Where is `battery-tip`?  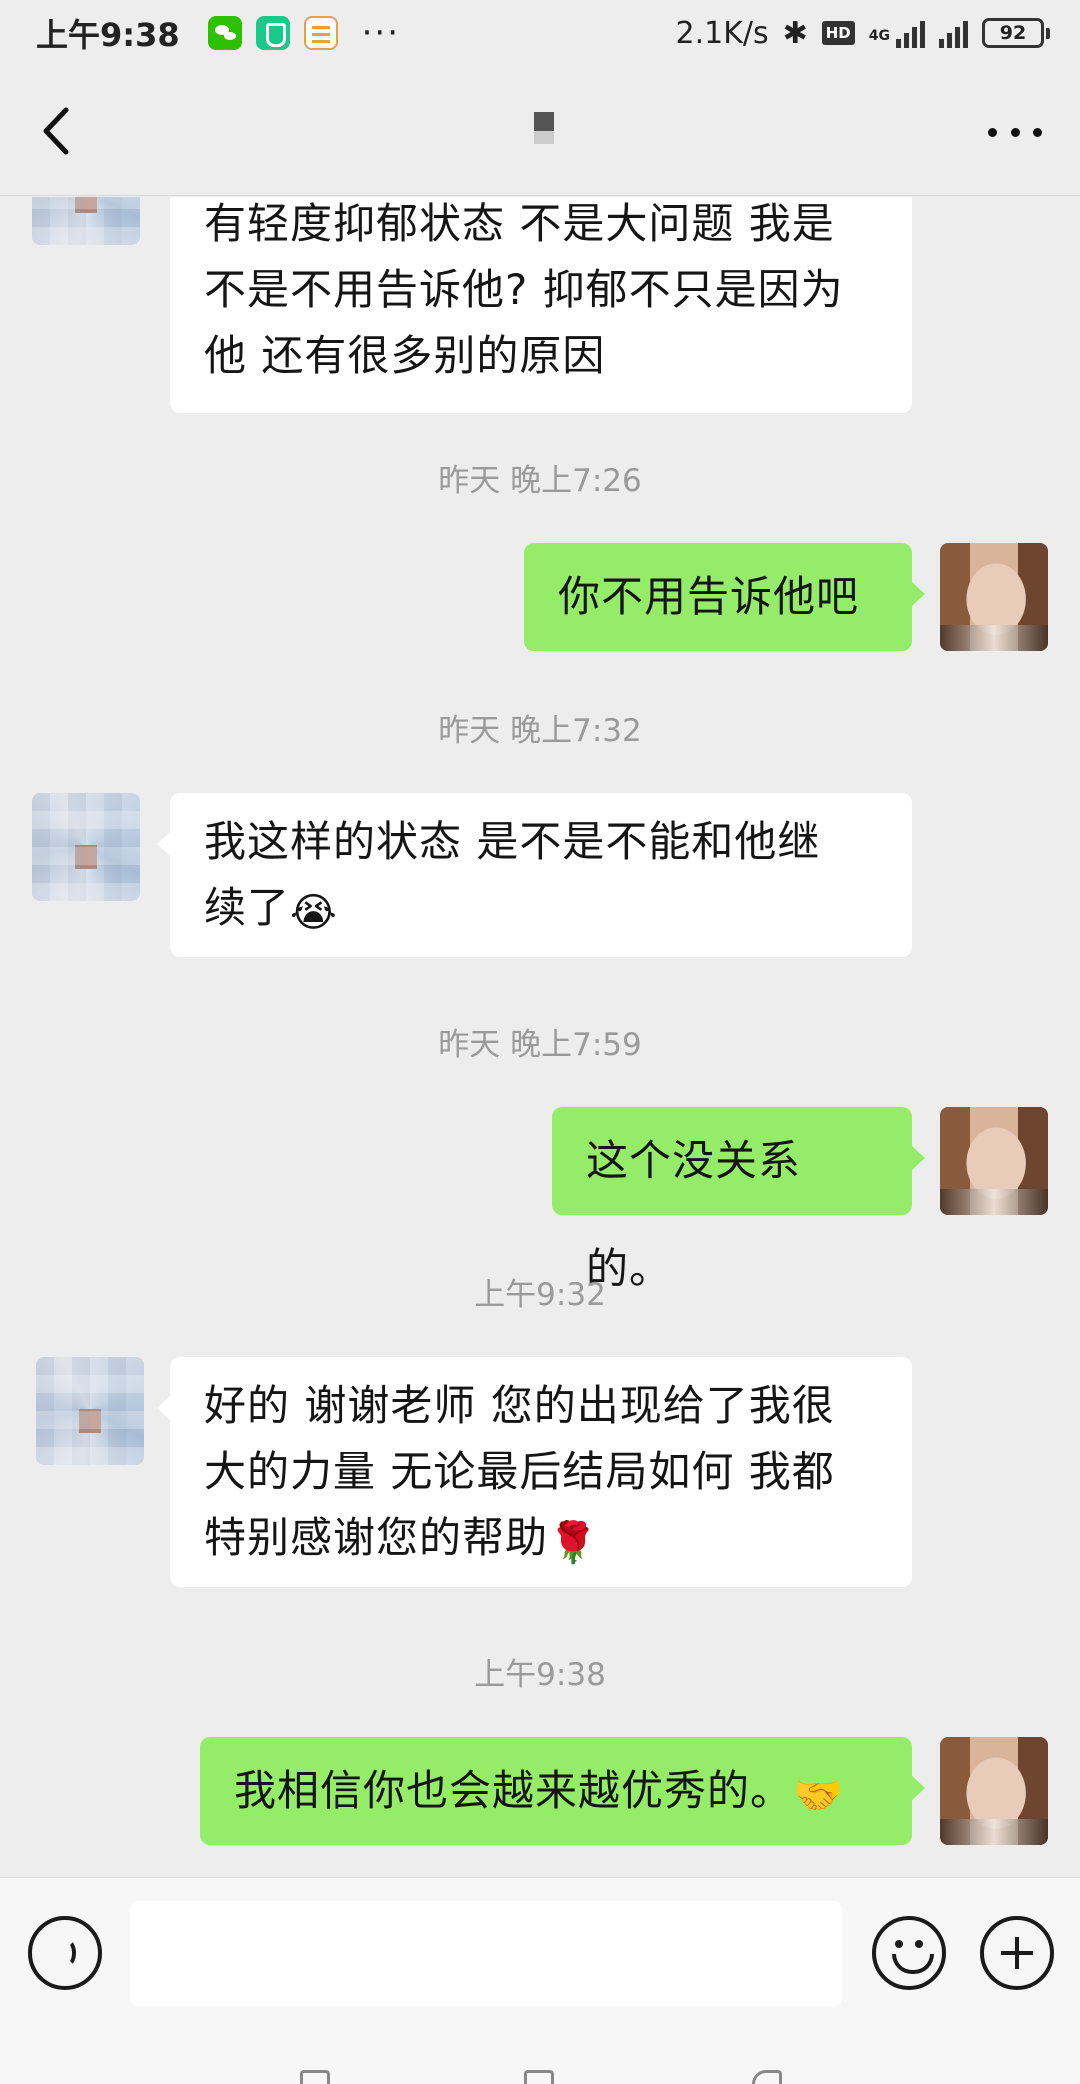 battery-tip is located at coordinates (1048, 33).